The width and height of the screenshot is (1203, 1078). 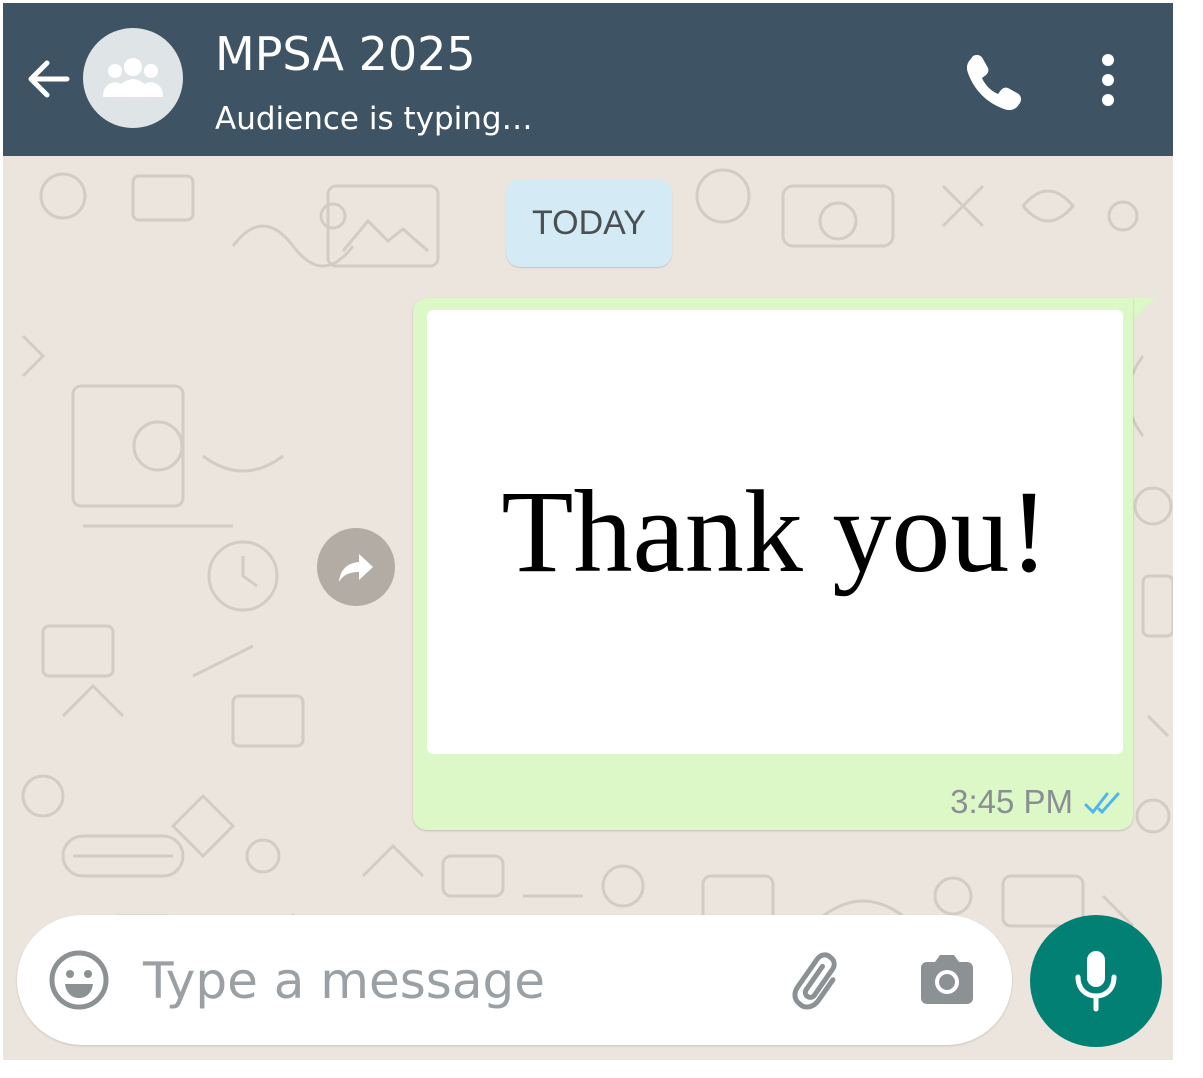 I want to click on group-icon, so click(x=133, y=77).